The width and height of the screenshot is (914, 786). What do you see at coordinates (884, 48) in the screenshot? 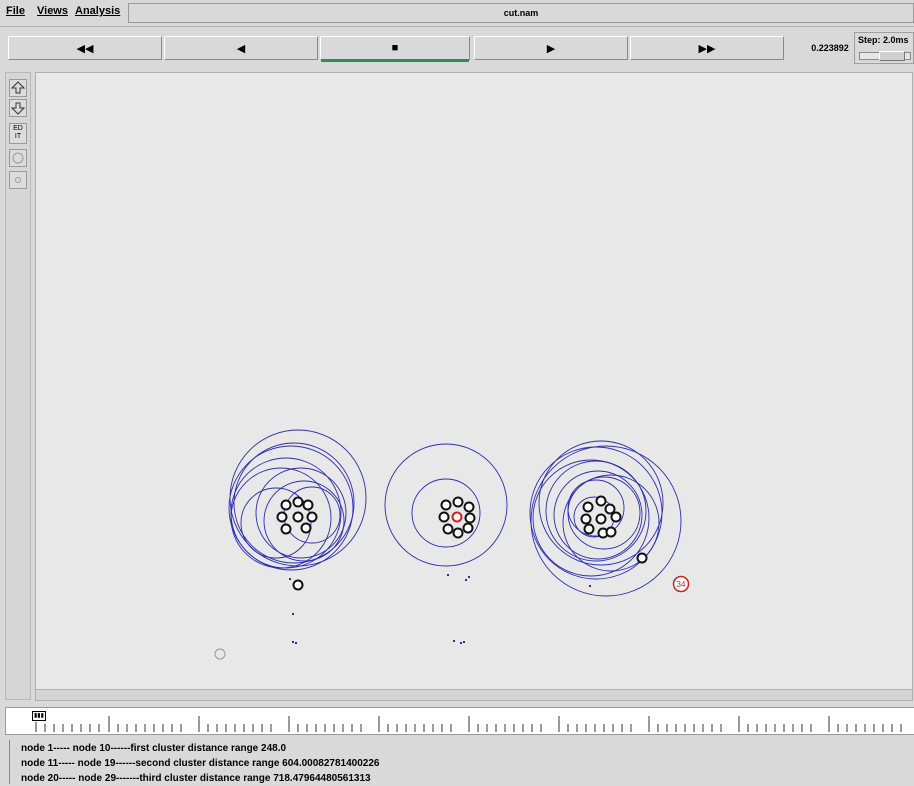
I see `step-control: Step: 2.0ms` at bounding box center [884, 48].